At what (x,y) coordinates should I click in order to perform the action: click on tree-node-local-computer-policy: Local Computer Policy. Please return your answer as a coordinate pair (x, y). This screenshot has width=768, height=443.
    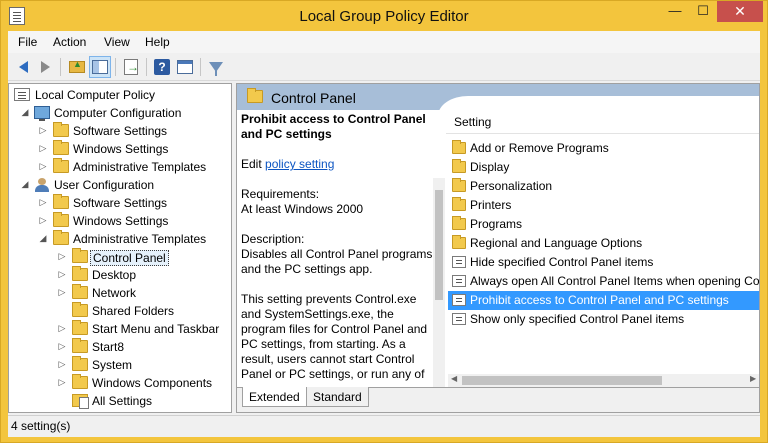
    Looking at the image, I should click on (120, 95).